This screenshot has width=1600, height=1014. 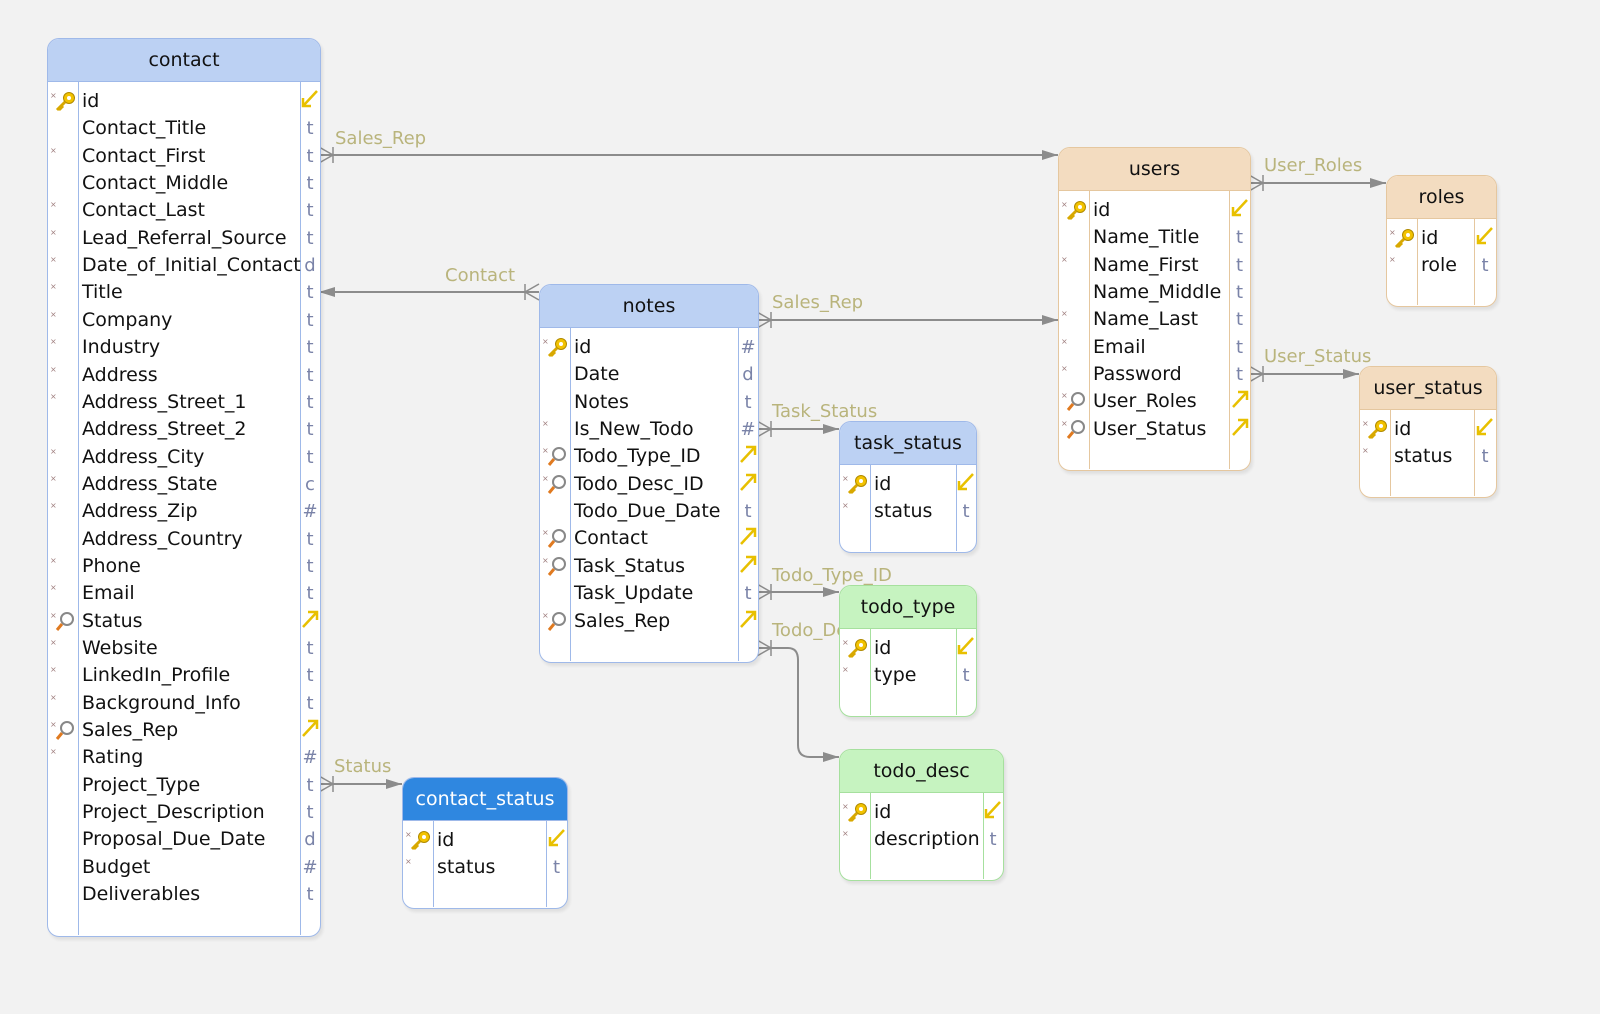 What do you see at coordinates (649, 484) in the screenshot?
I see `column-row: × Todo_Desc_ID` at bounding box center [649, 484].